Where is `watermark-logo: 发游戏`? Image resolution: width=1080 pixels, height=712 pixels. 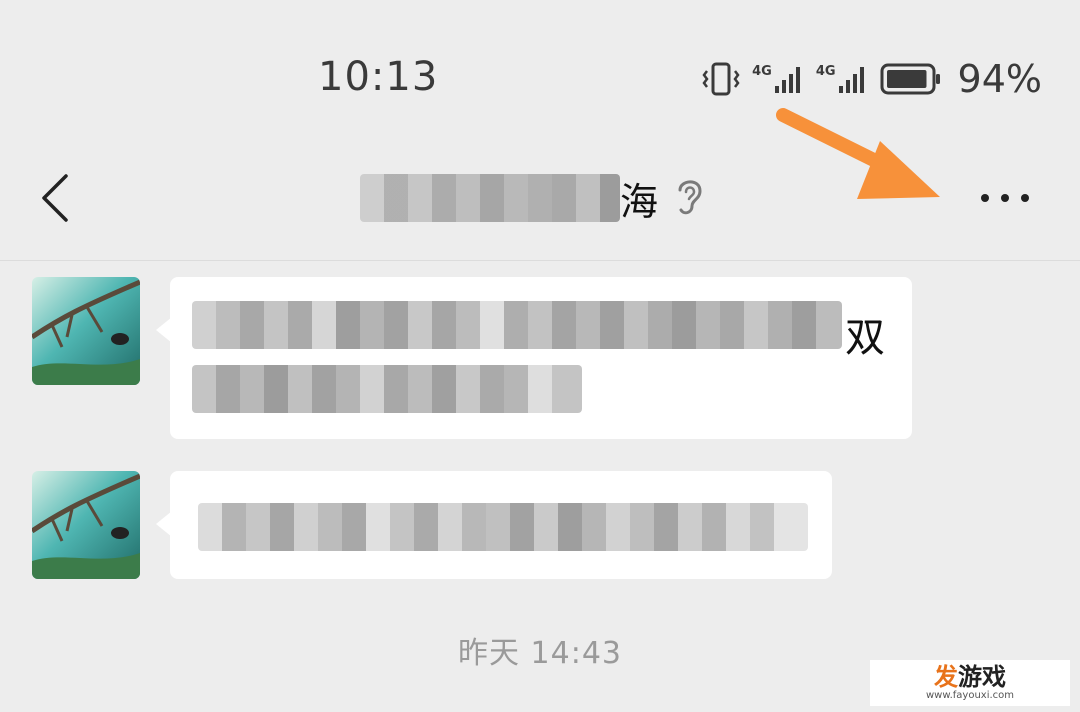 watermark-logo: 发游戏 is located at coordinates (970, 677).